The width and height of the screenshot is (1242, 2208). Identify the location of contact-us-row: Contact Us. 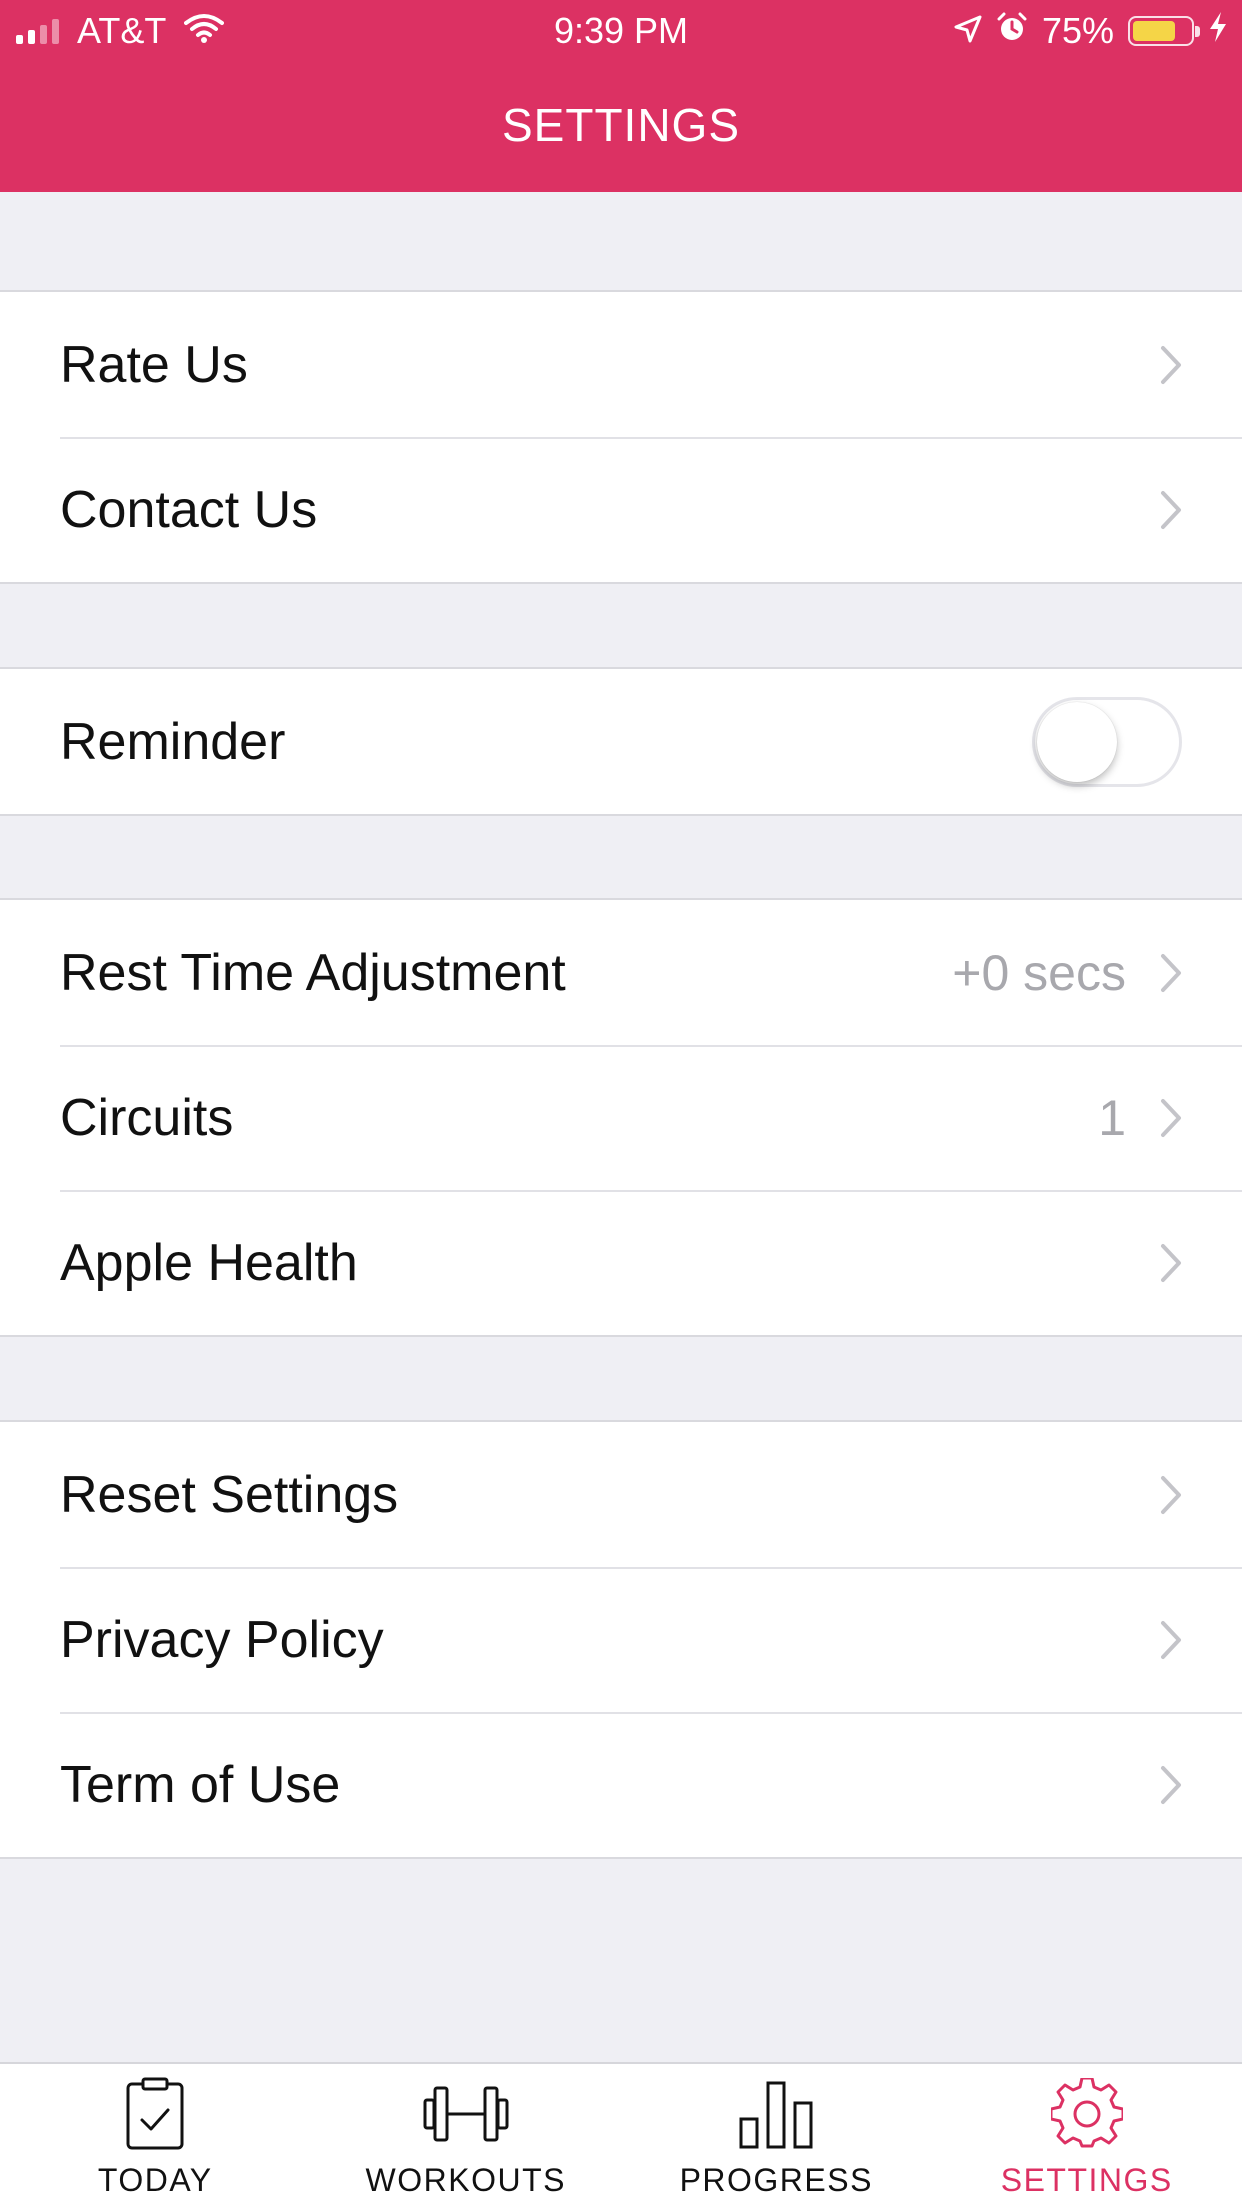
(621, 509).